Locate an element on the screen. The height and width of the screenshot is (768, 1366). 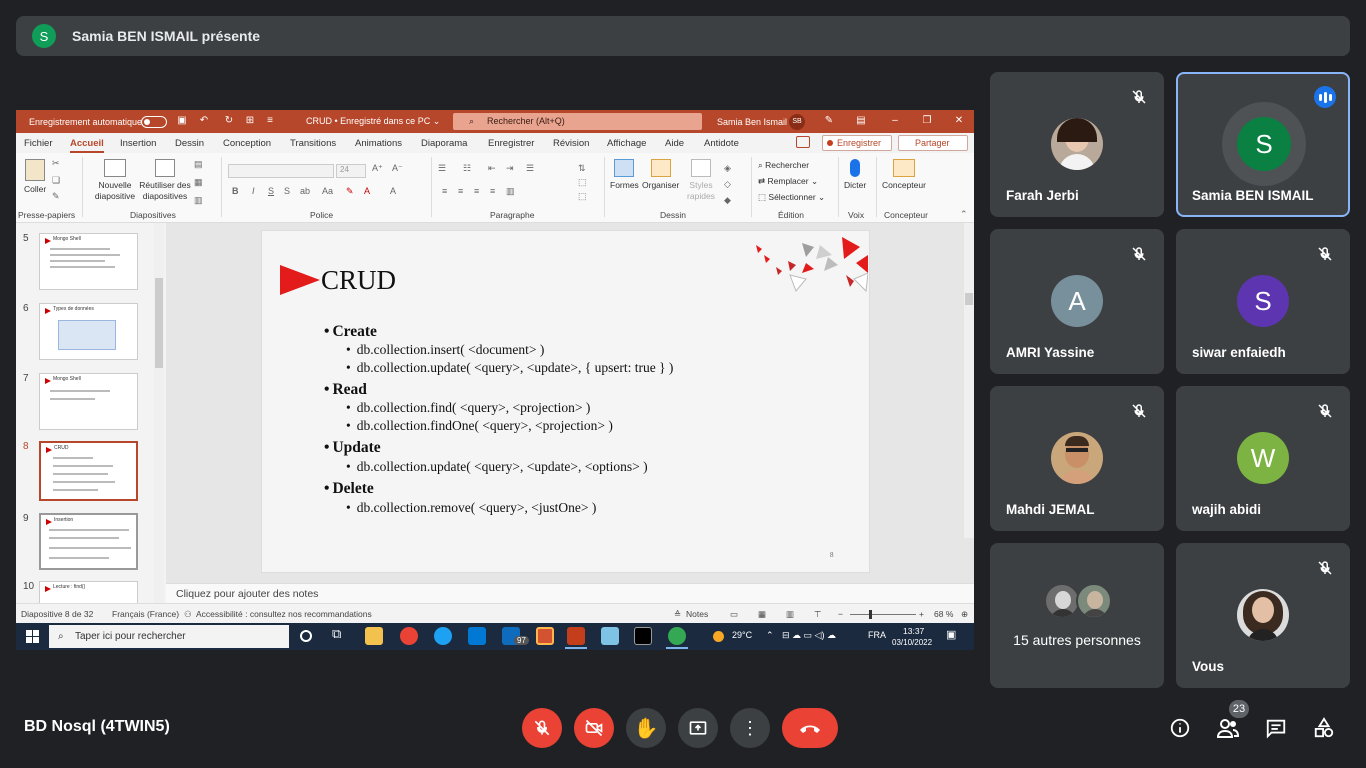
spacing-icon: ab is located at coordinates (305, 191).